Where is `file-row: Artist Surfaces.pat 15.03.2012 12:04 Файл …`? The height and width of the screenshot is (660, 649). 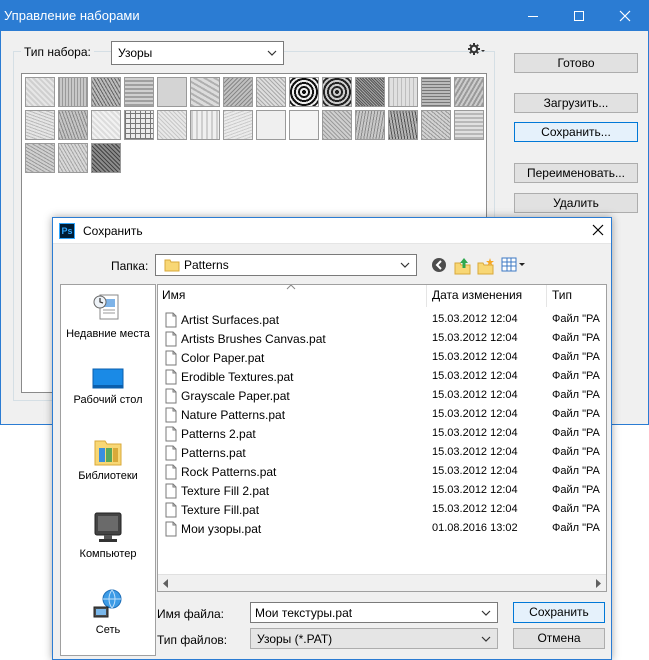
file-row: Artist Surfaces.pat 15.03.2012 12:04 Файл … is located at coordinates (382, 320).